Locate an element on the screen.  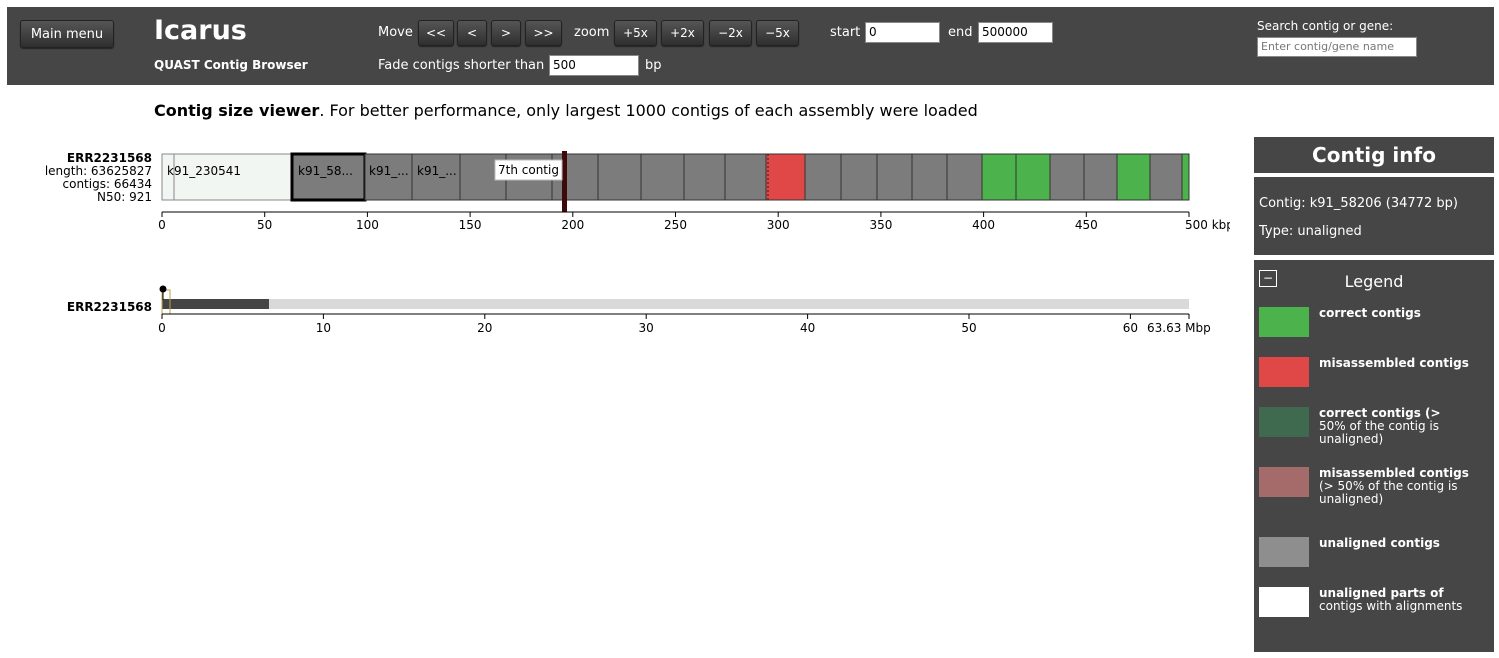
top-tick-250: 250 is located at coordinates (675, 225).